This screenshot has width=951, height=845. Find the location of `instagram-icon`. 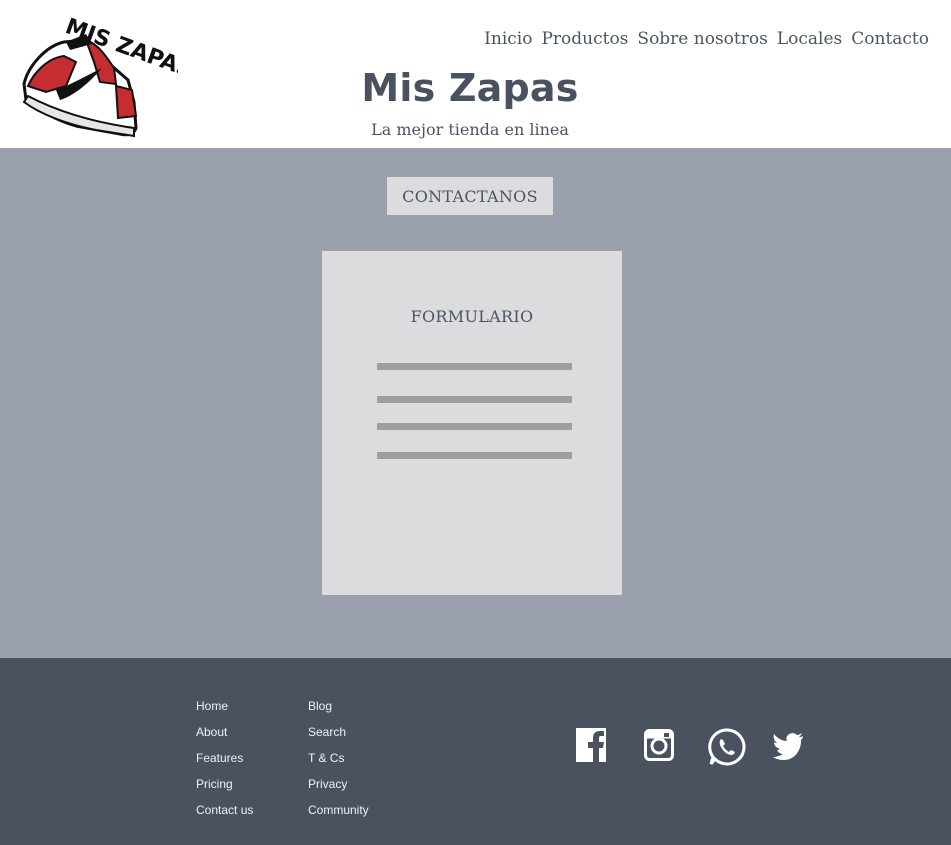

instagram-icon is located at coordinates (659, 745).